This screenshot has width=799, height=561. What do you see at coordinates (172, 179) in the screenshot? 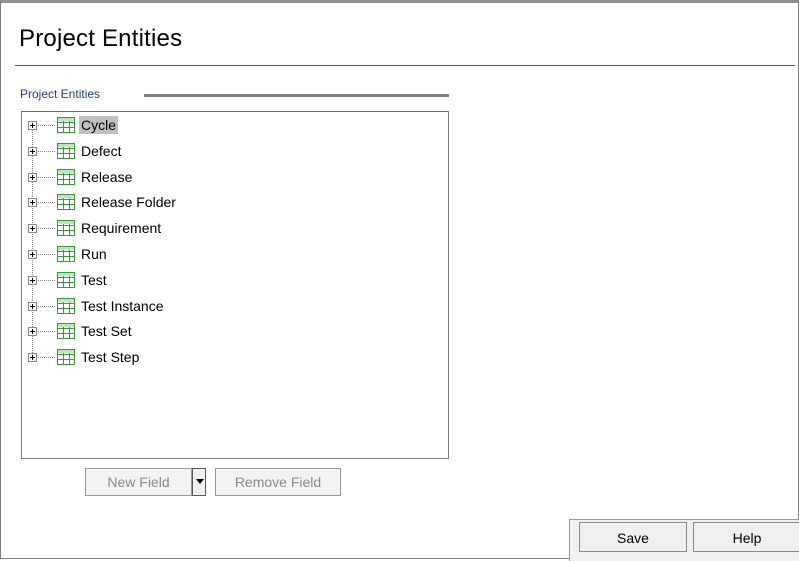
I see `tree-item: Release` at bounding box center [172, 179].